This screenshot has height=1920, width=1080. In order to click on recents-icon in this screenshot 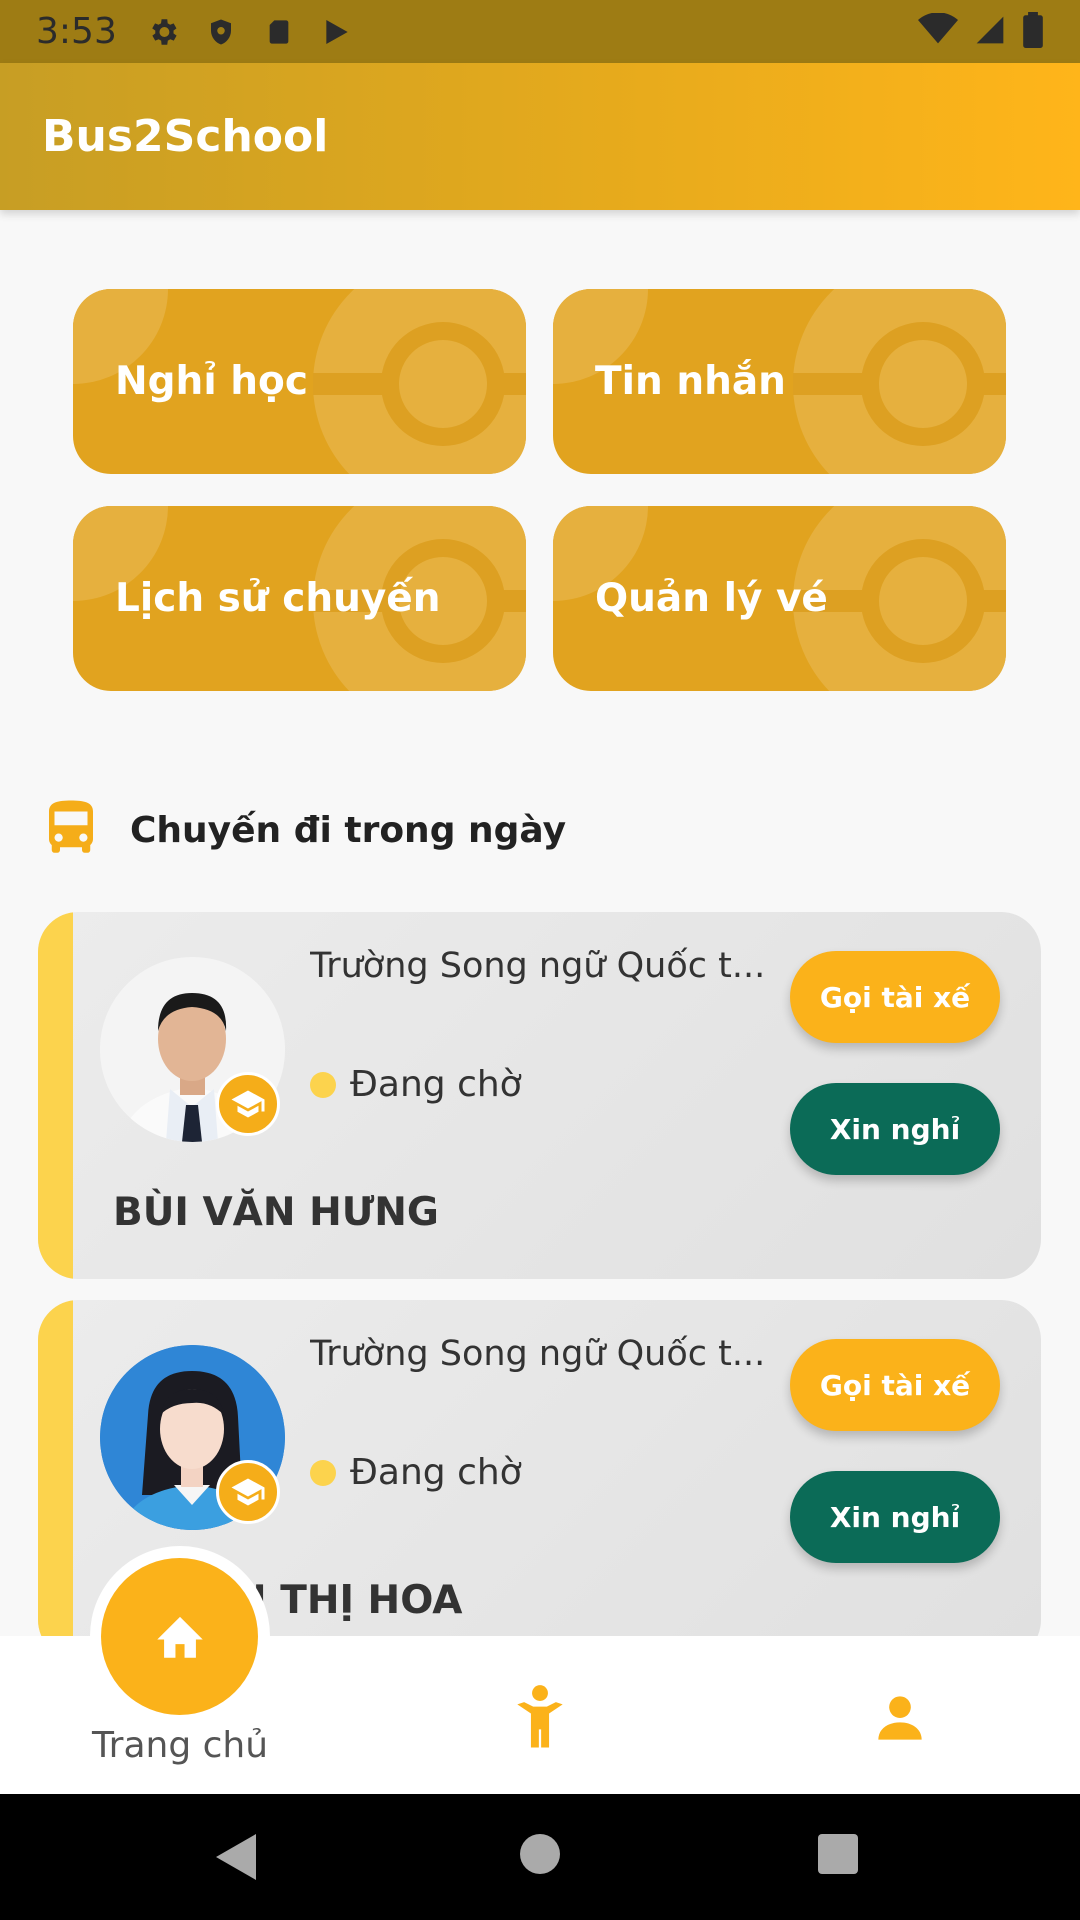, I will do `click(838, 1856)`.